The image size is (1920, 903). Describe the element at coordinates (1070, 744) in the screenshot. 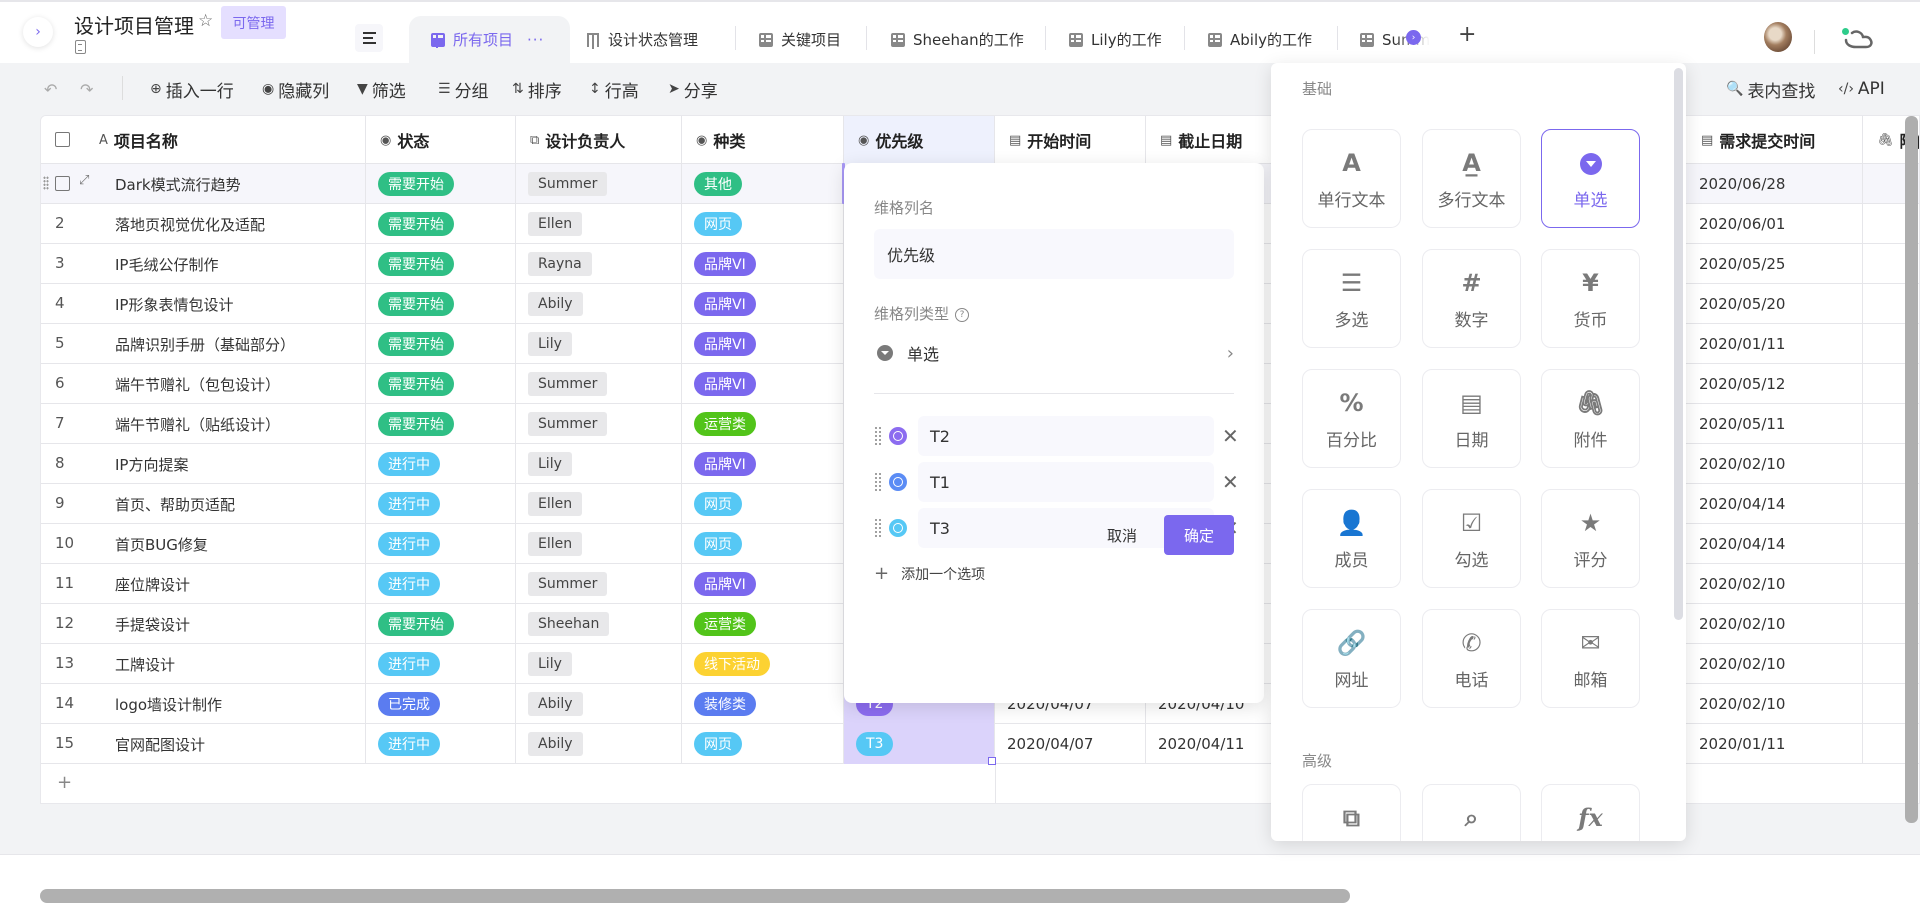

I see `start-date-cell: 2020/04/07` at that location.